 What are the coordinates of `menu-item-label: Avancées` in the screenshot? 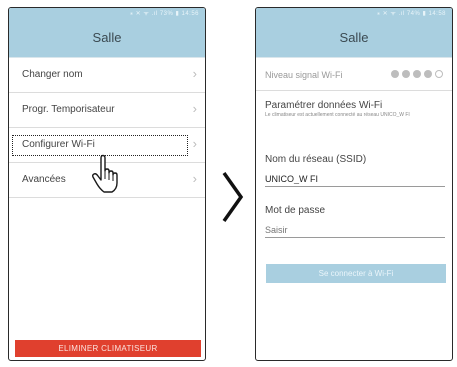 It's located at (44, 179).